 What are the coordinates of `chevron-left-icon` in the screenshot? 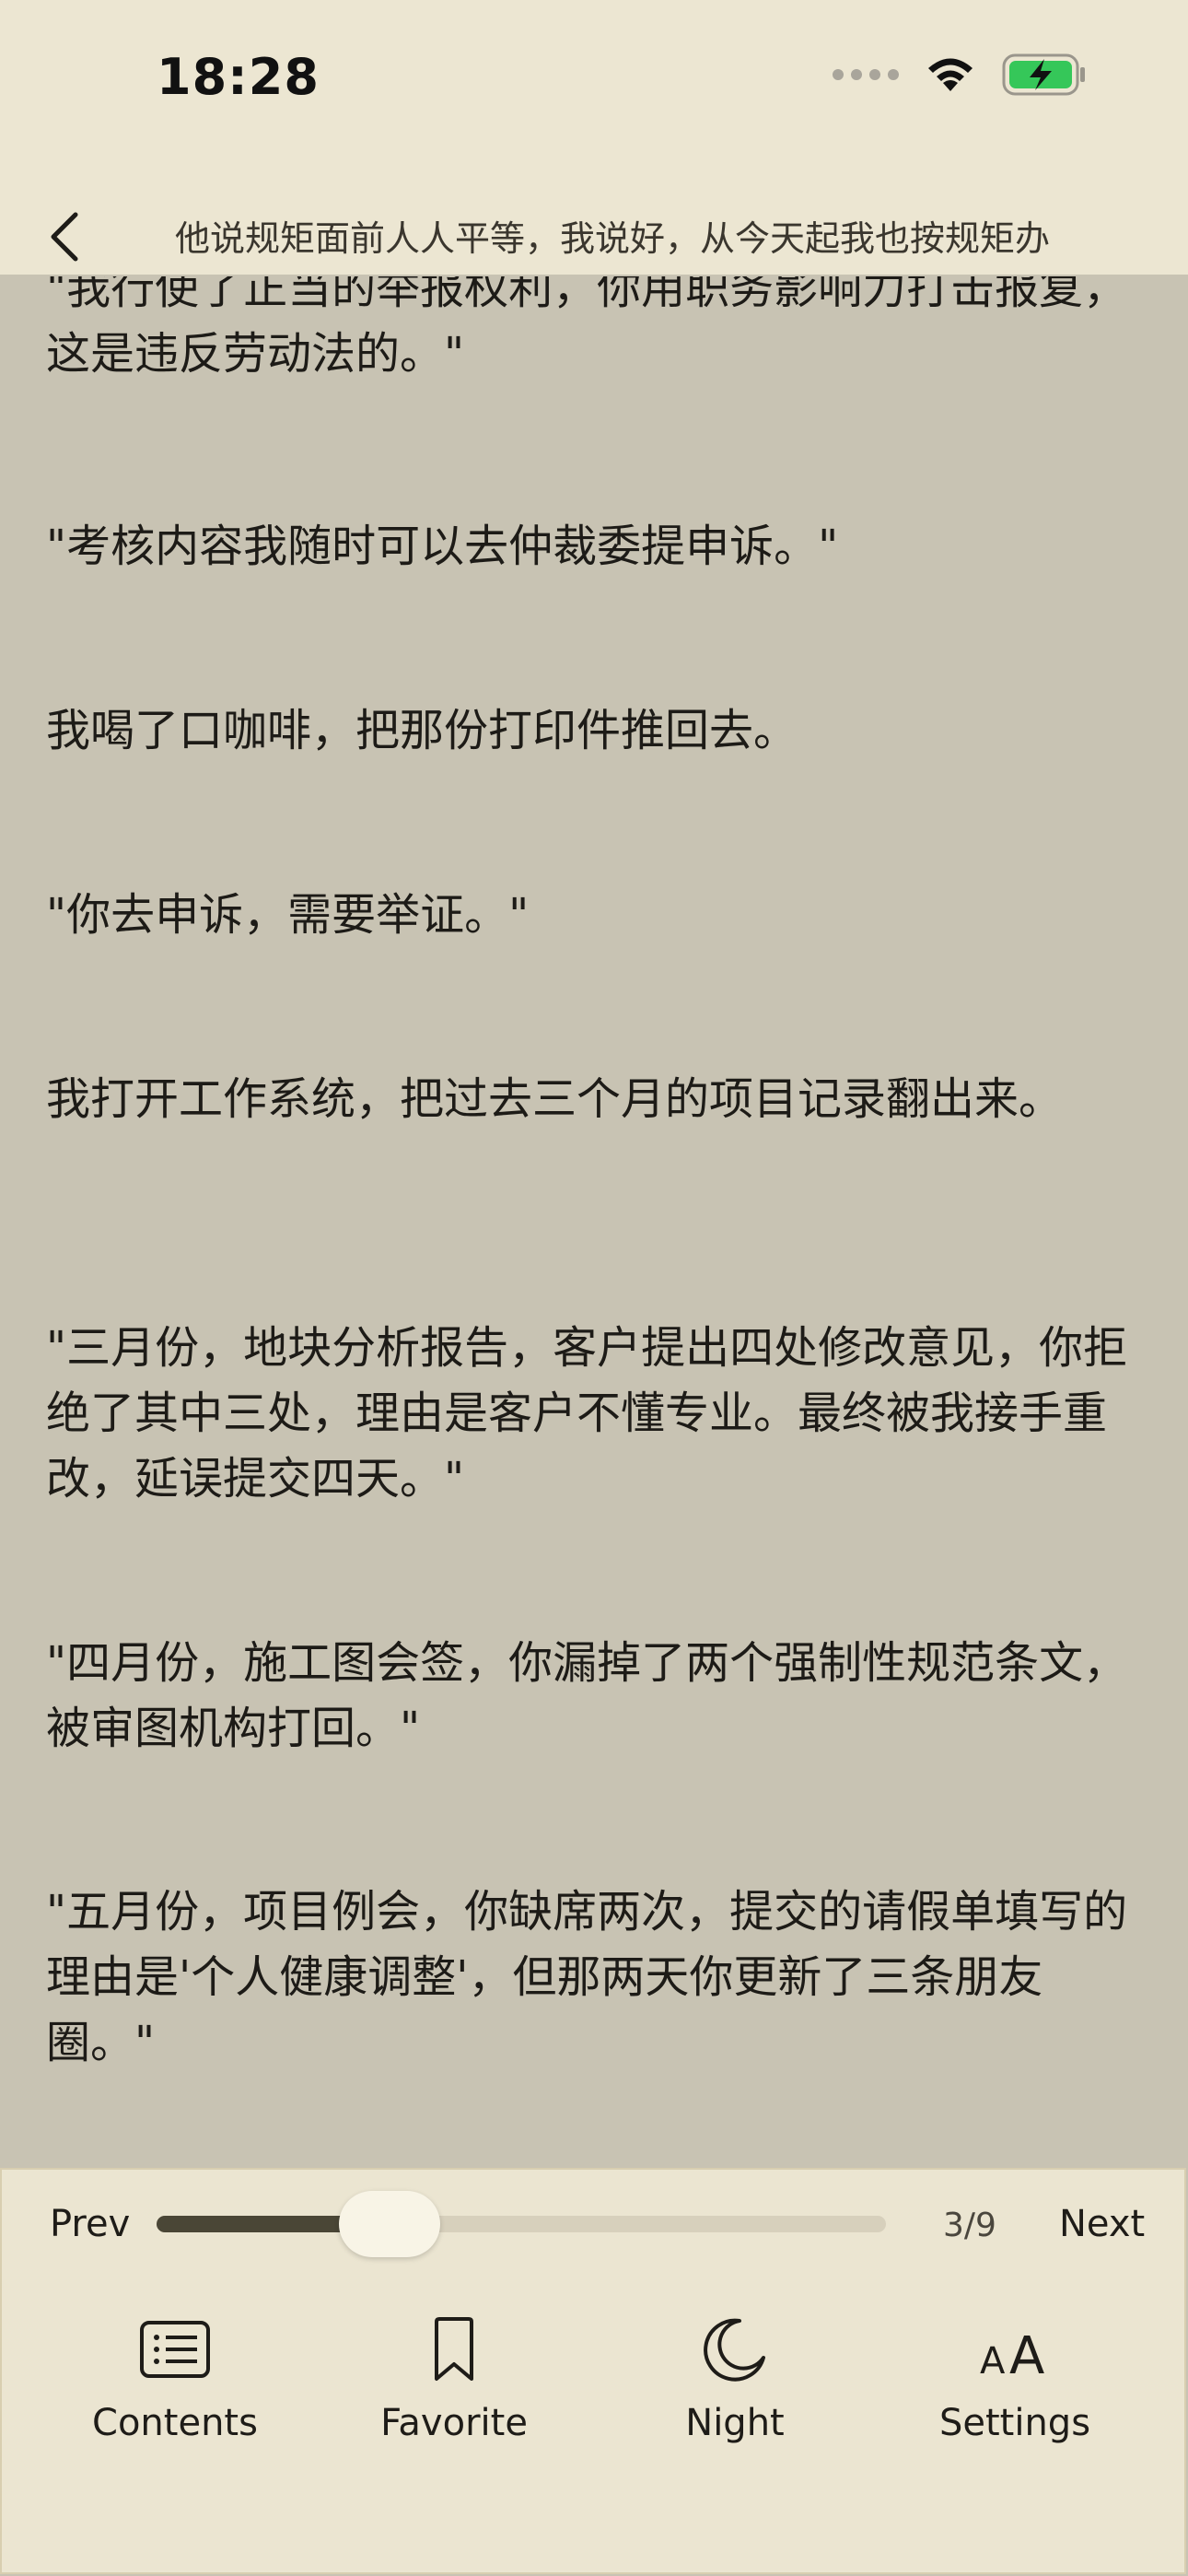 It's located at (64, 237).